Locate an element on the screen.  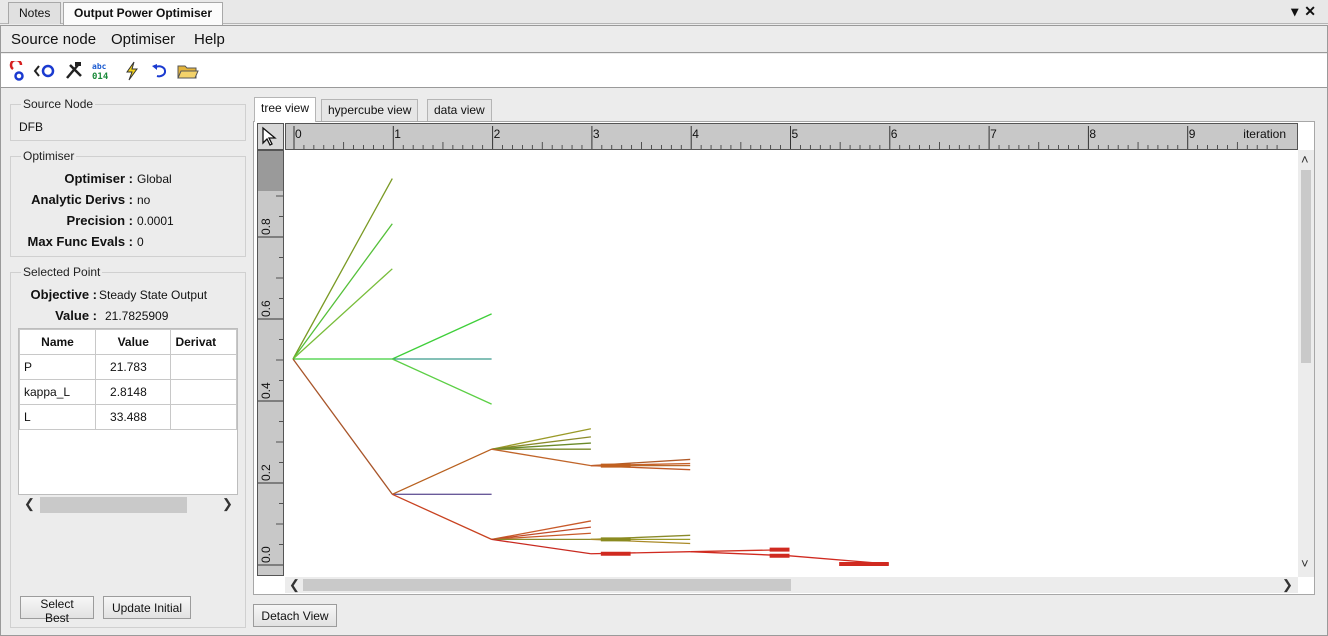
tools-icon is located at coordinates (74, 71).